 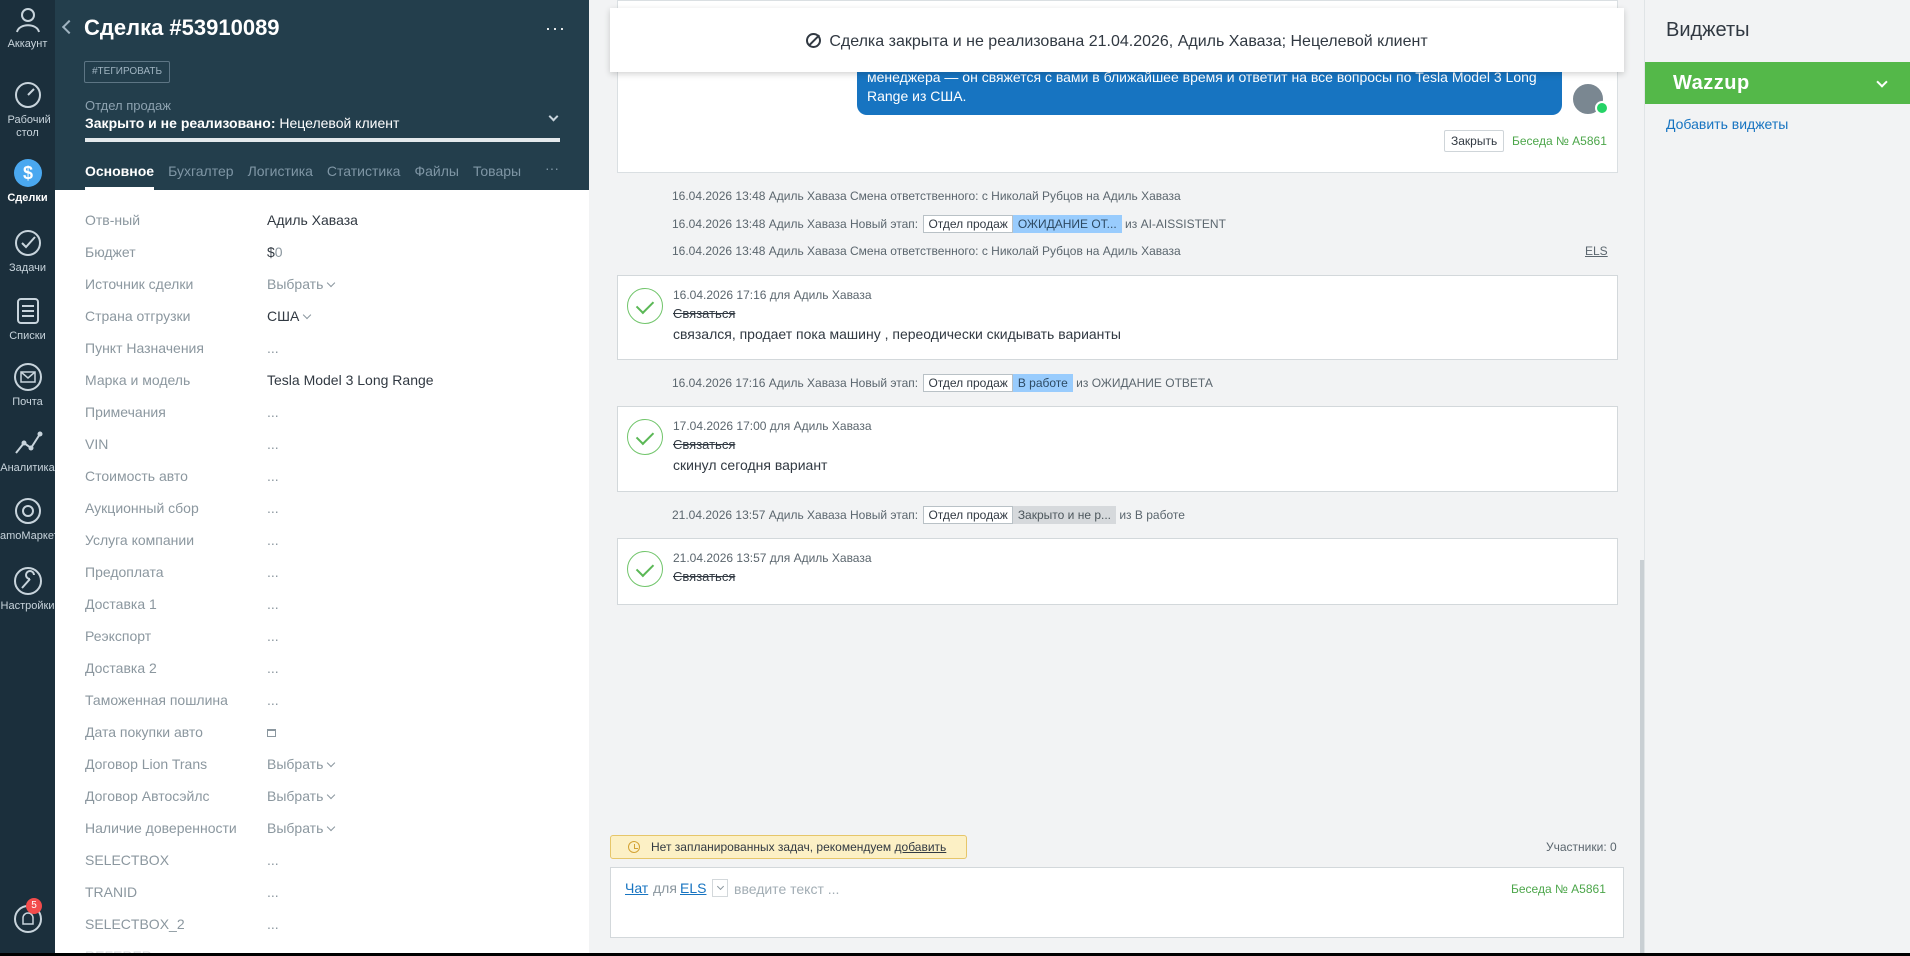 What do you see at coordinates (27, 589) in the screenshot?
I see `nav-settings: Настройки` at bounding box center [27, 589].